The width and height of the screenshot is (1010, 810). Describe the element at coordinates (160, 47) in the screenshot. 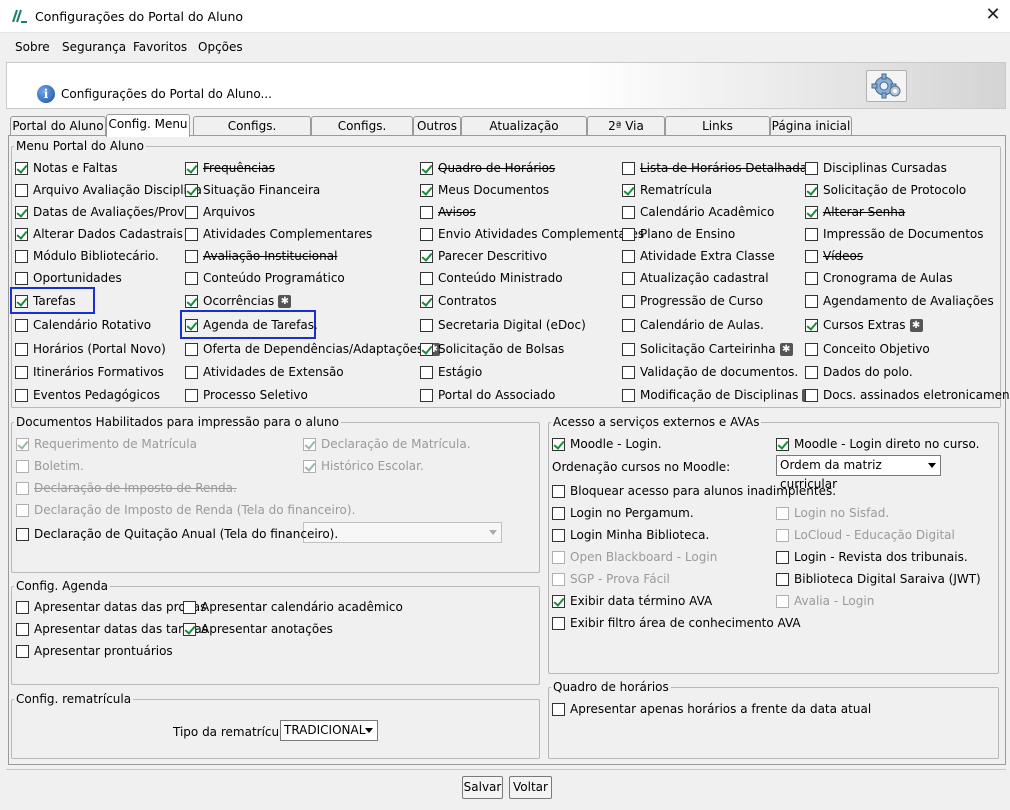

I see `menu-favoritos: Favoritos` at that location.